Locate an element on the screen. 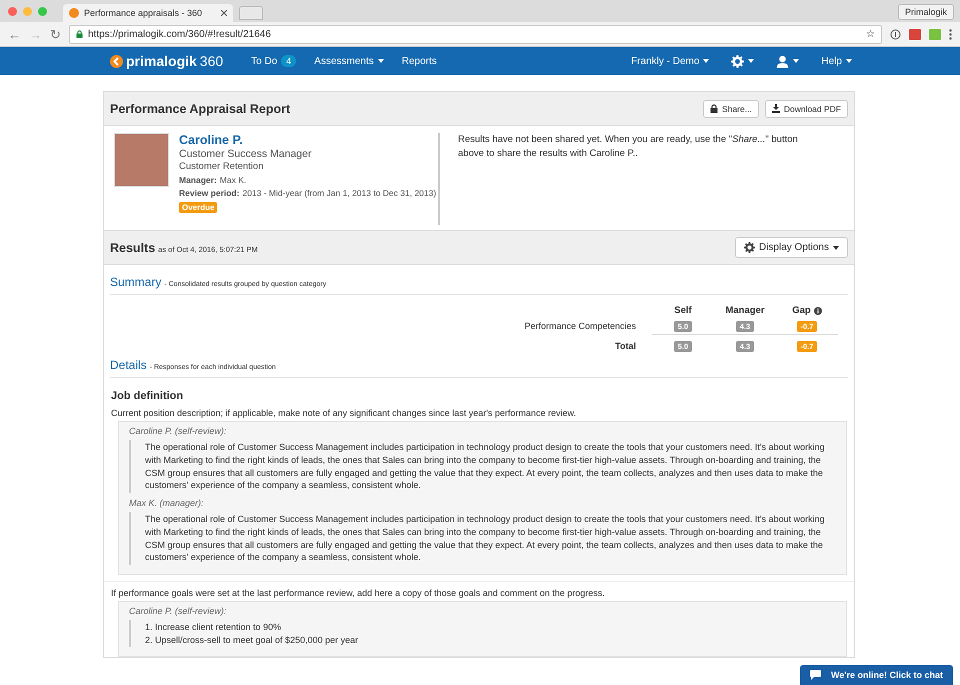  logo-icon is located at coordinates (116, 61).